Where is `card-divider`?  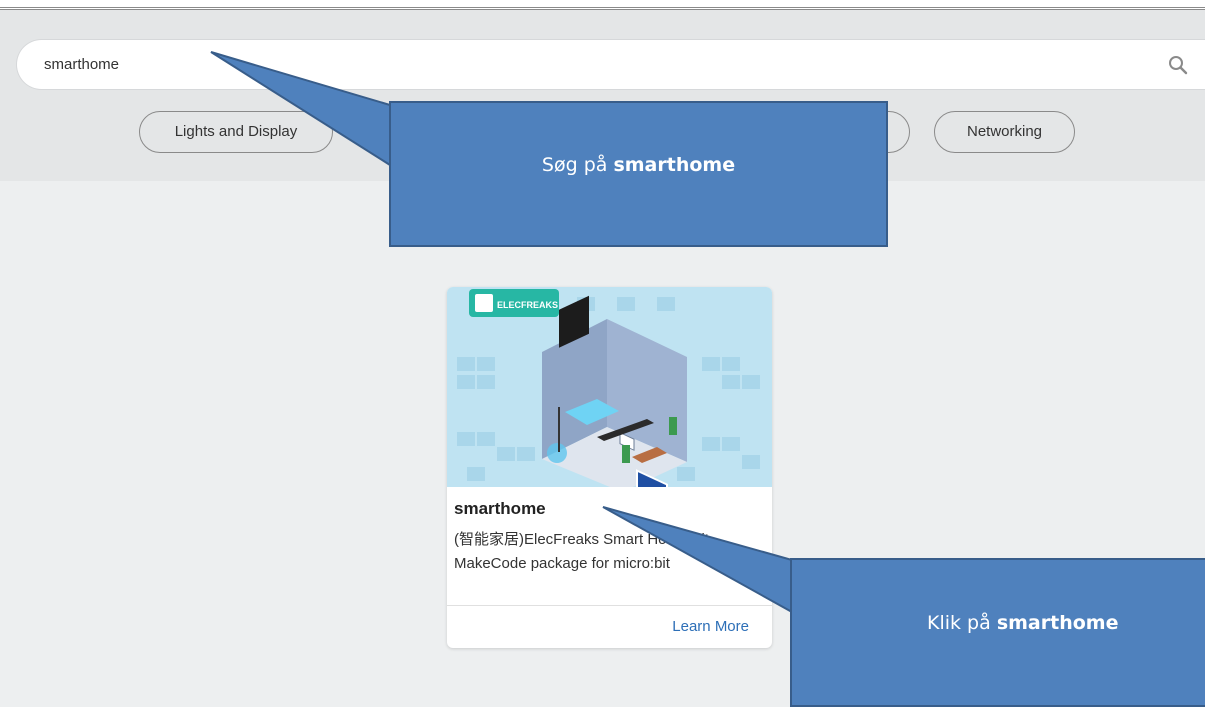 card-divider is located at coordinates (609, 605).